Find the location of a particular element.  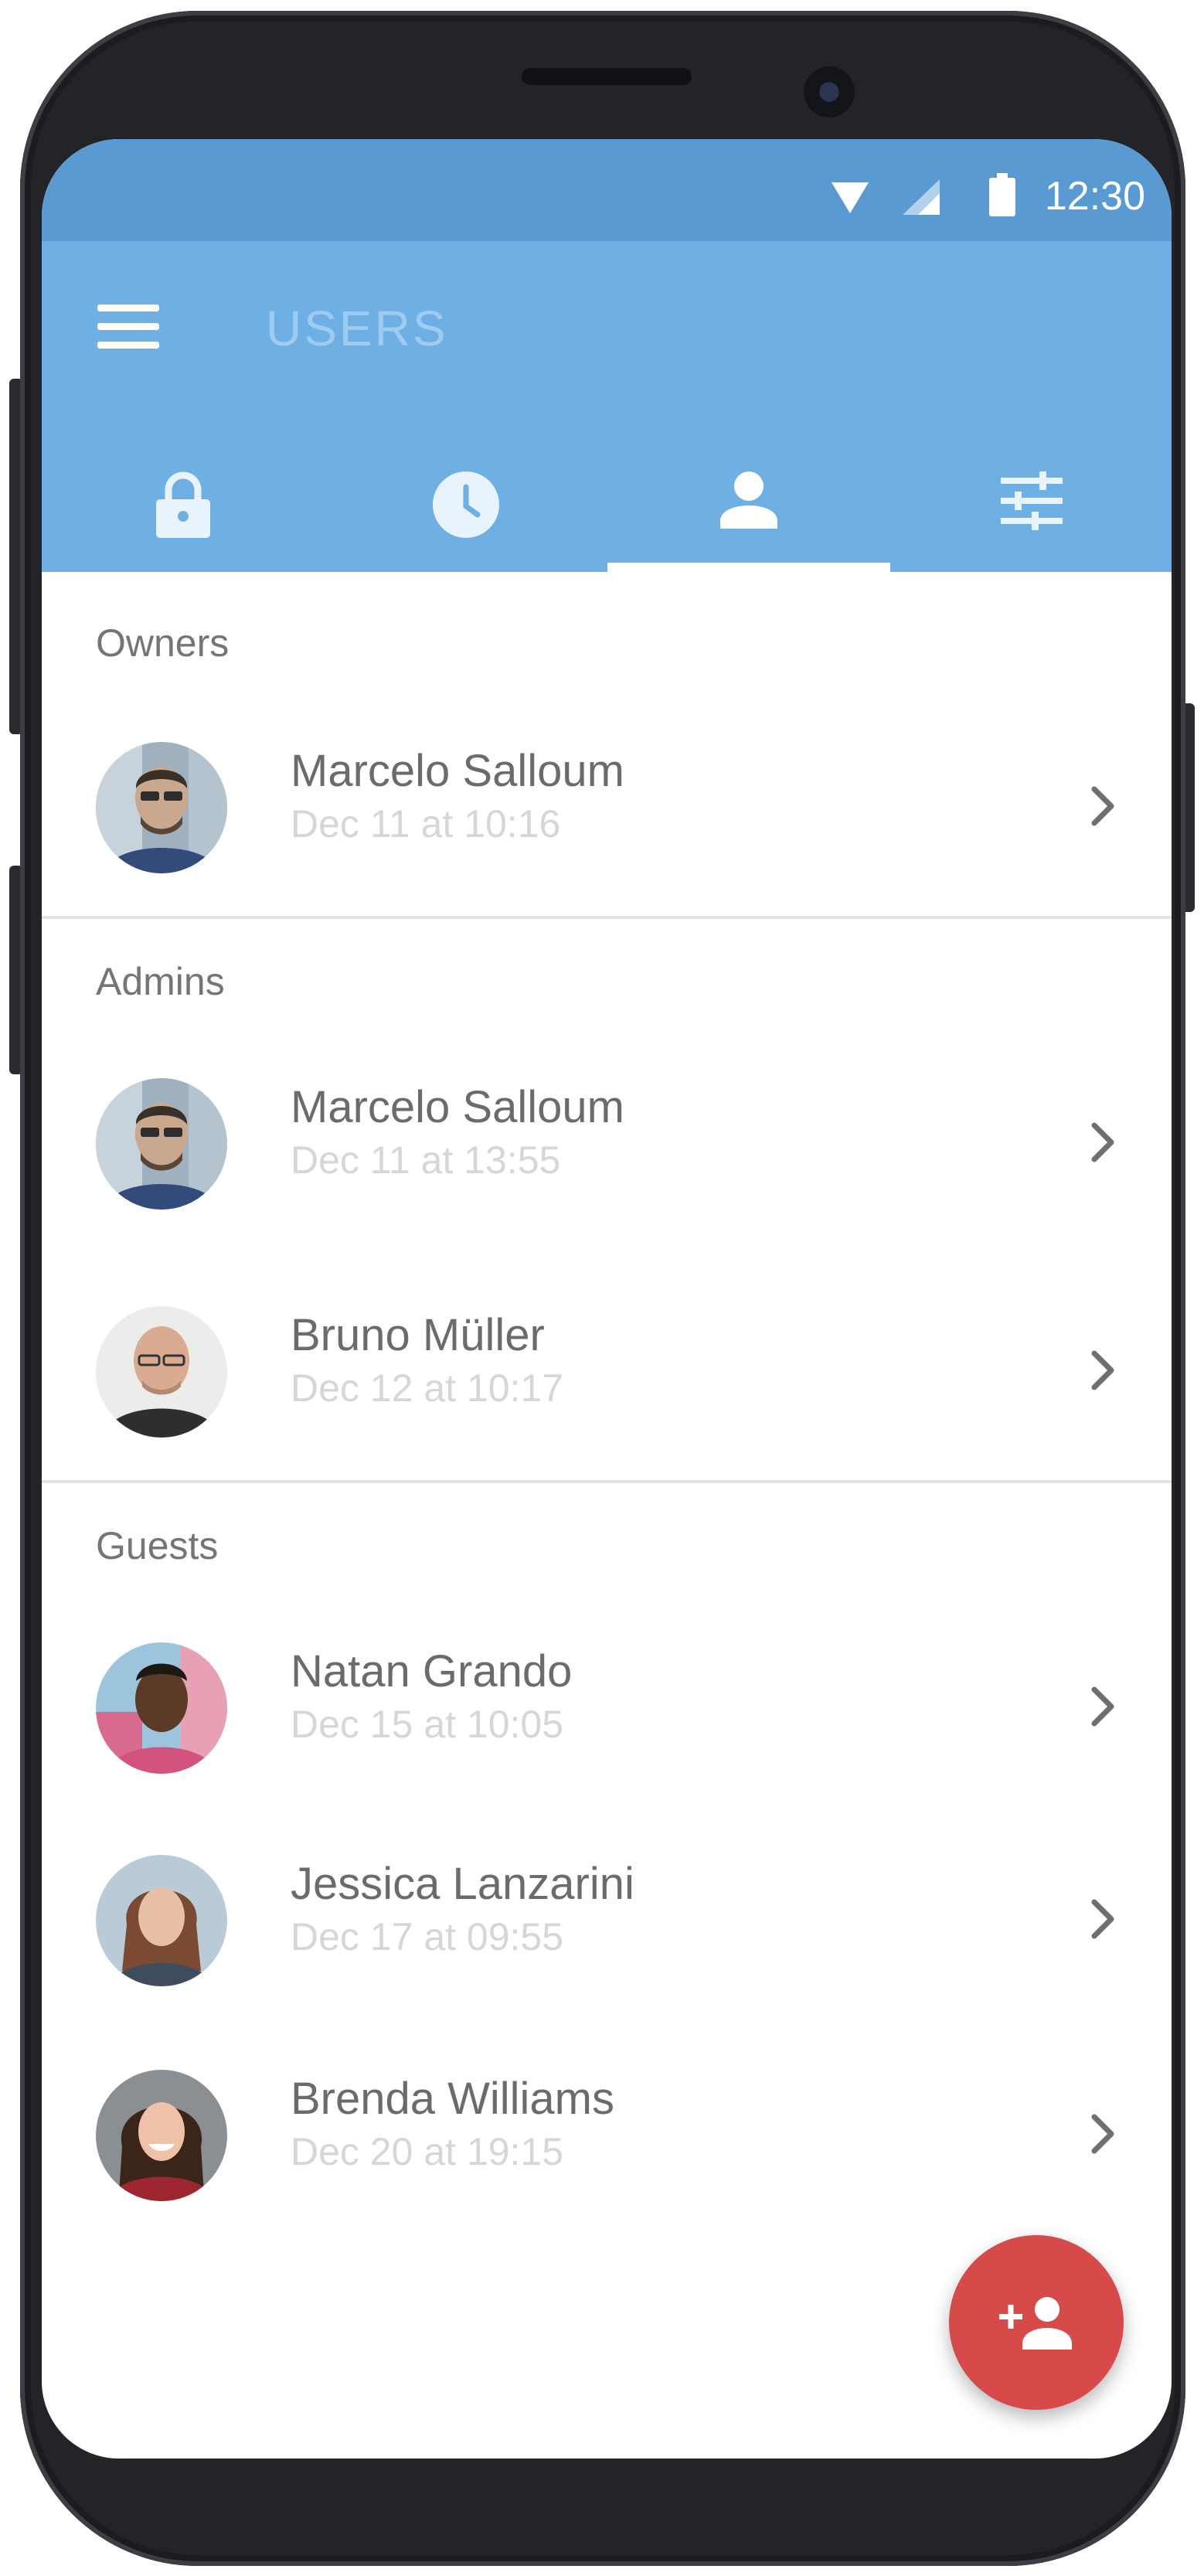

user-row: Marcelo Salloum Dec 11 at 13:55 is located at coordinates (607, 1143).